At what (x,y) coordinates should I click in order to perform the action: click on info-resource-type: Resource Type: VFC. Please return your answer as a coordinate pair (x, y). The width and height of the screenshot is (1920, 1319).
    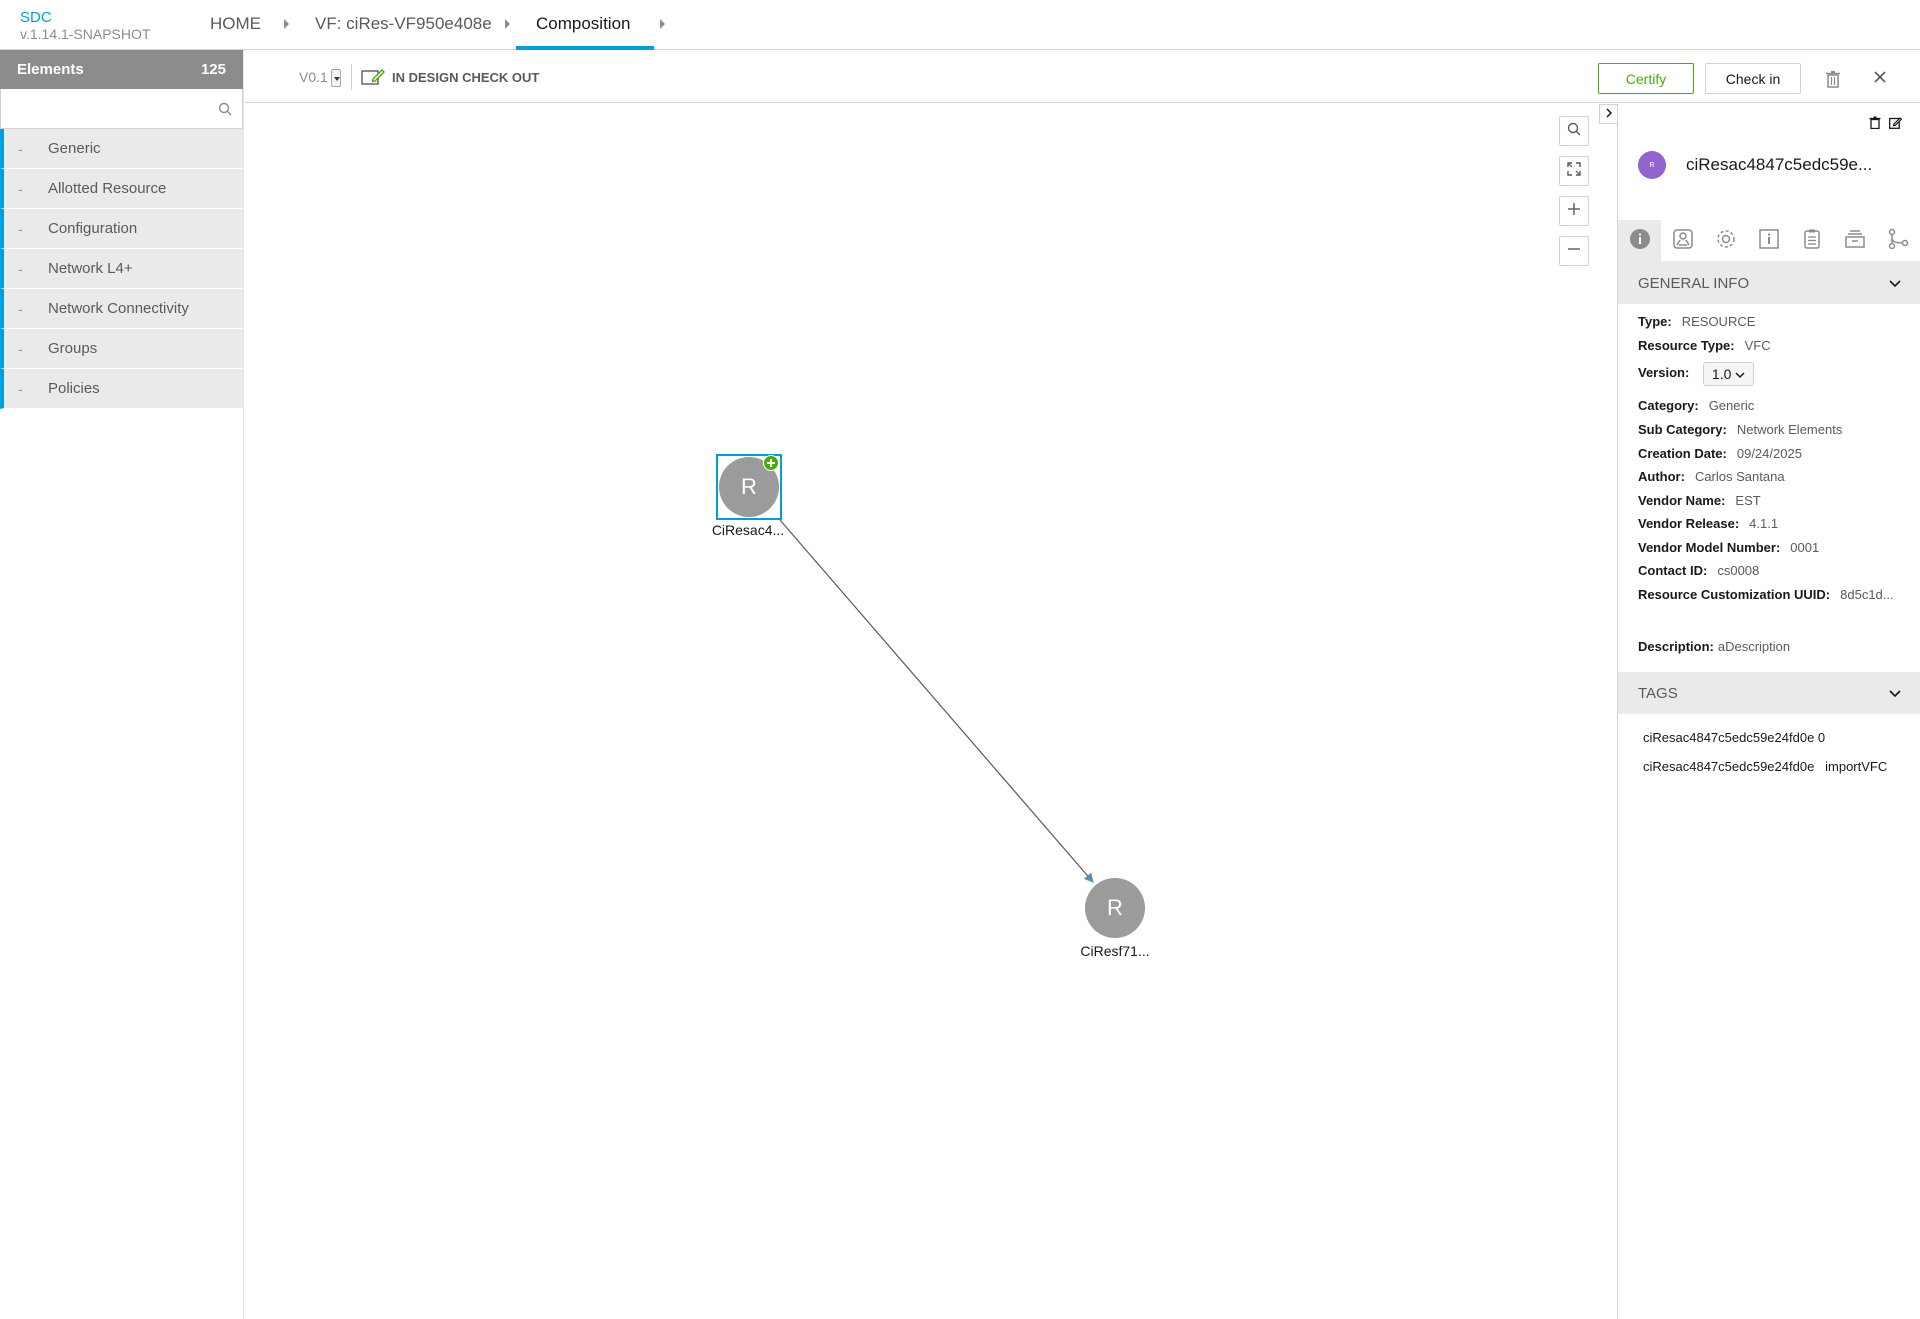
    Looking at the image, I should click on (1704, 345).